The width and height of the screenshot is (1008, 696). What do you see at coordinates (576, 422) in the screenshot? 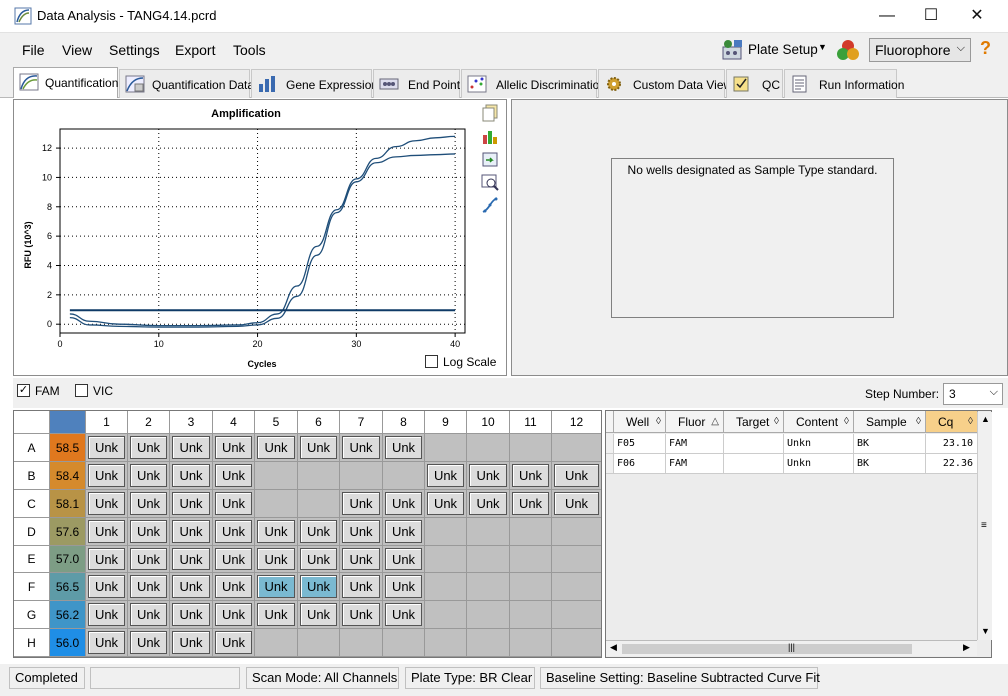
I see `plate-column-header: 12` at bounding box center [576, 422].